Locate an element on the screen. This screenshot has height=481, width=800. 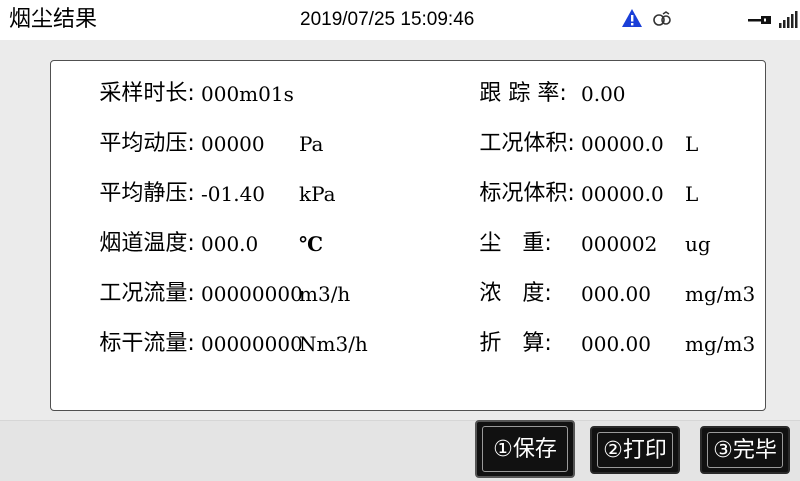
flue-temperature-label: 烟道温度: is located at coordinates (147, 243).